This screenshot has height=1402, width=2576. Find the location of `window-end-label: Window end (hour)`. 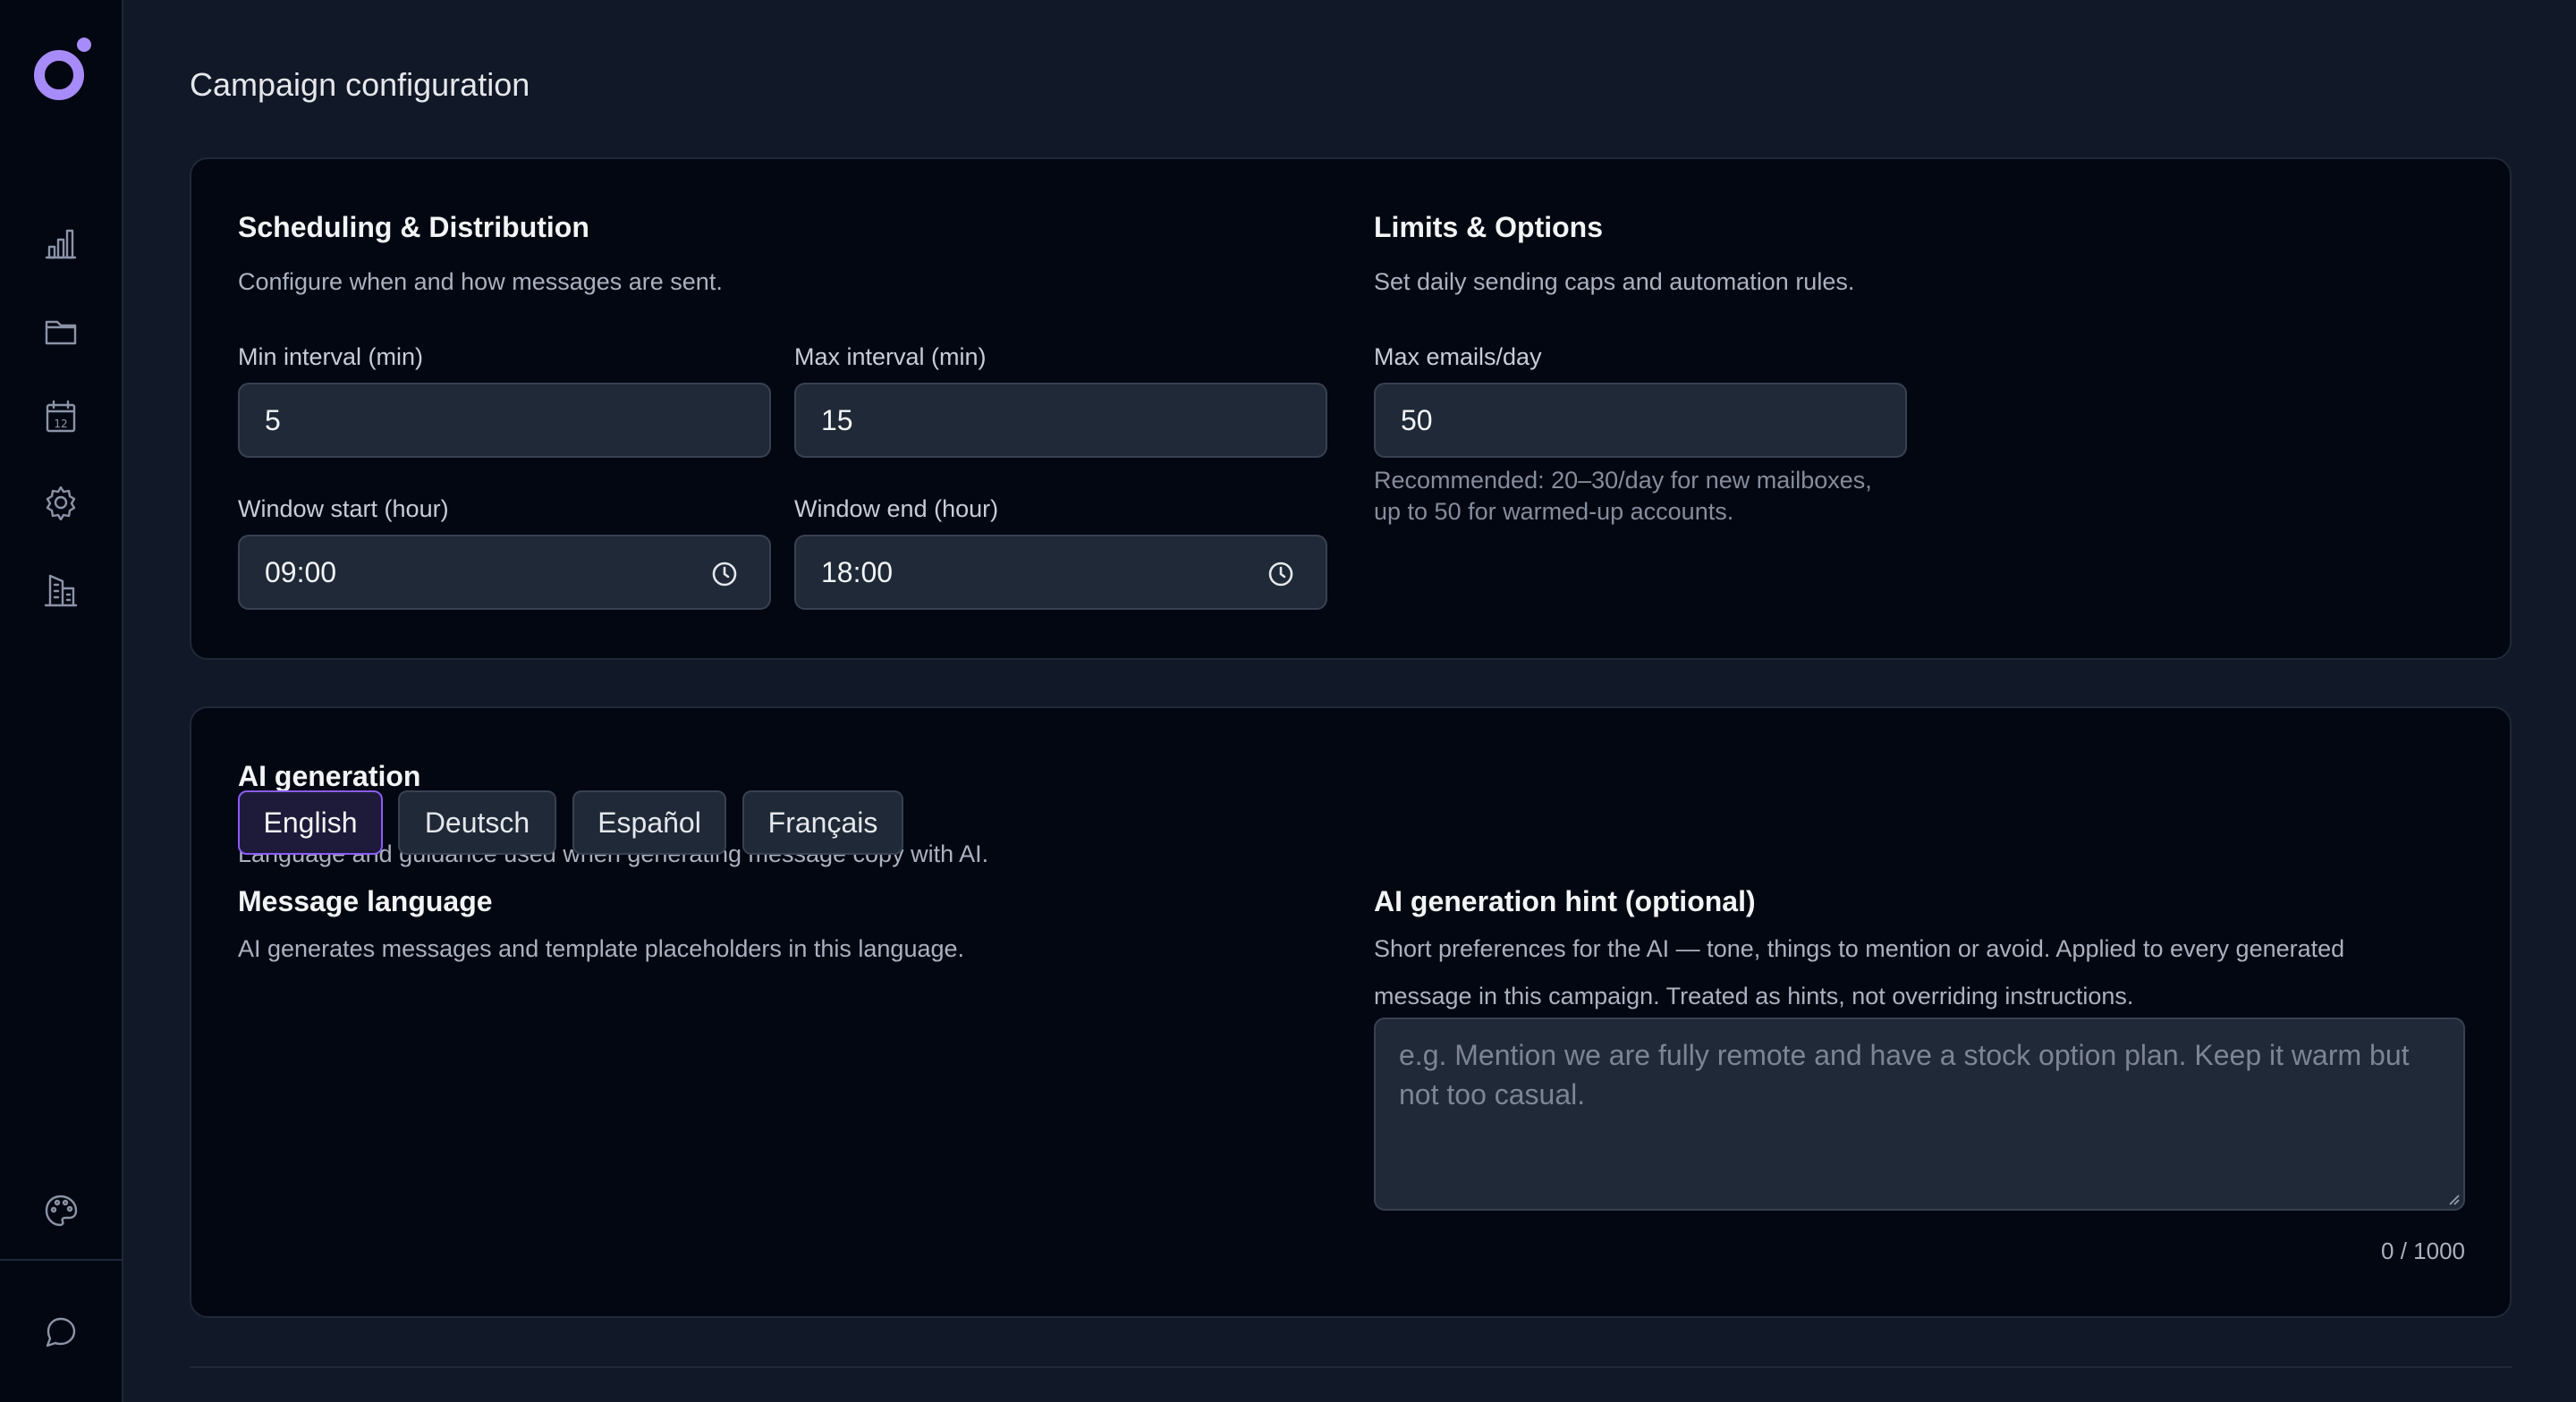

window-end-label: Window end (hour) is located at coordinates (896, 508).